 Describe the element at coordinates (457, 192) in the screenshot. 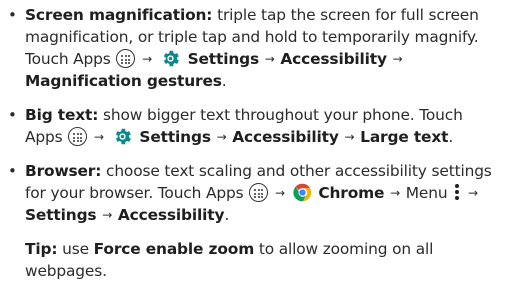

I see `menu-dots-icon` at that location.